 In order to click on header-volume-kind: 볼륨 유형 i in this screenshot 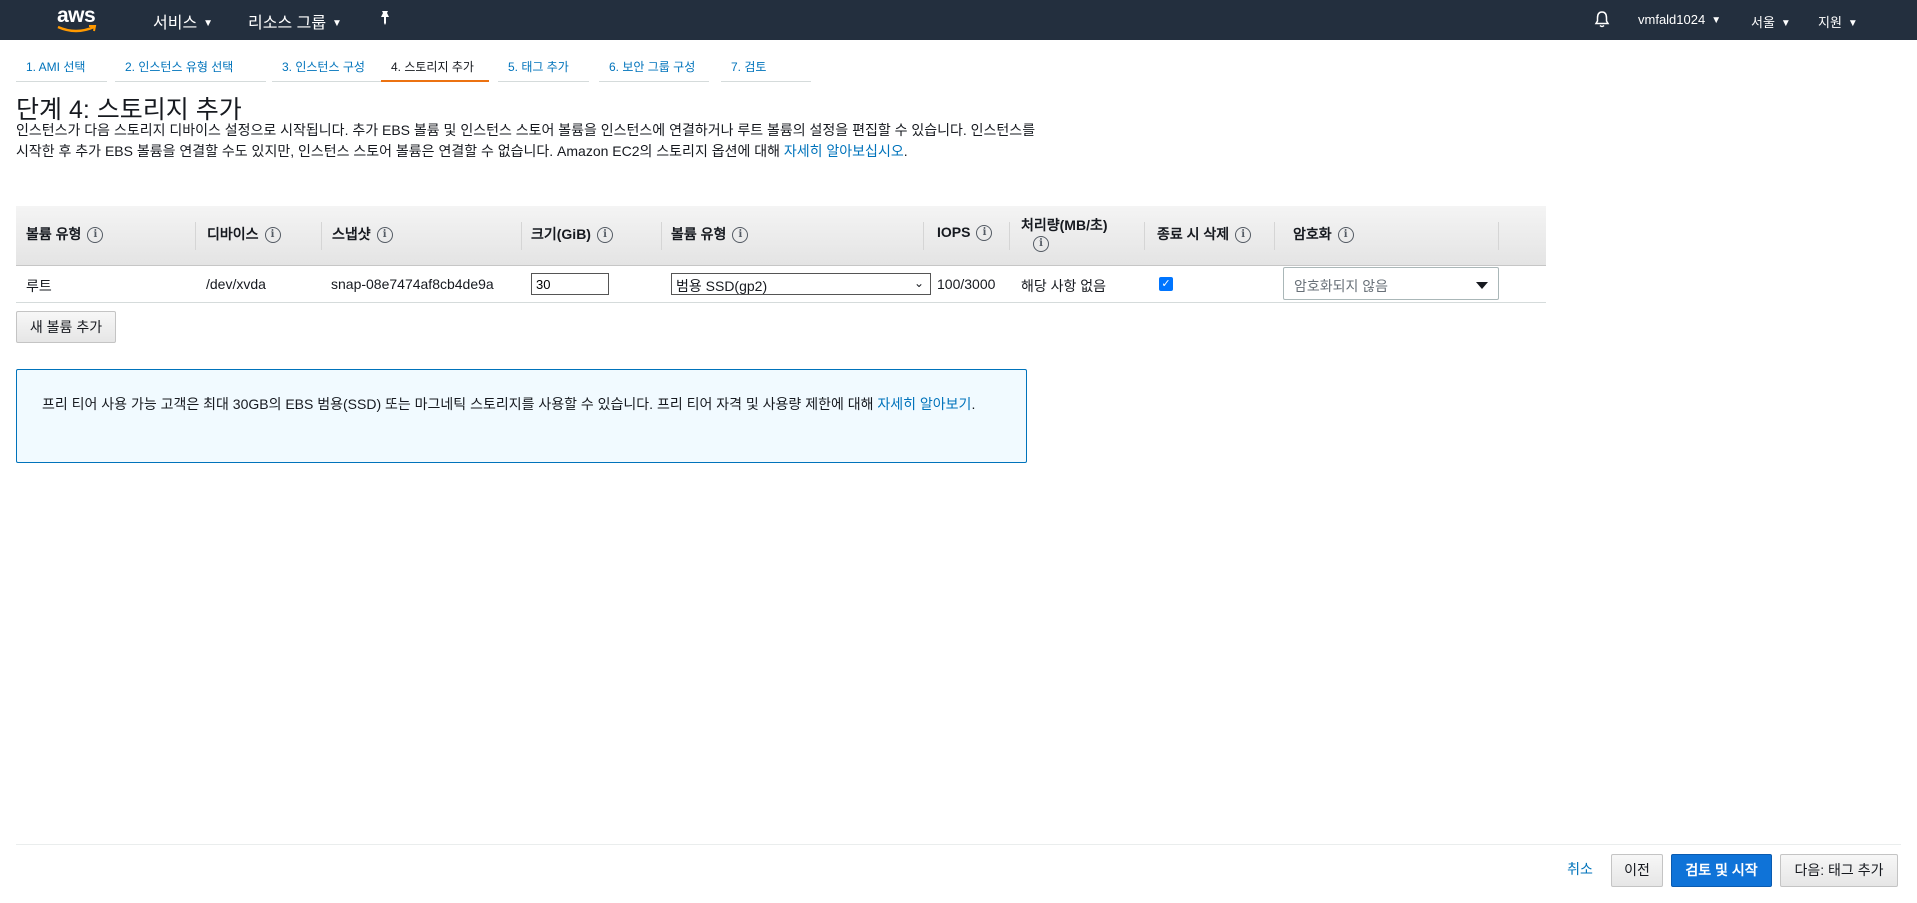, I will do `click(710, 234)`.